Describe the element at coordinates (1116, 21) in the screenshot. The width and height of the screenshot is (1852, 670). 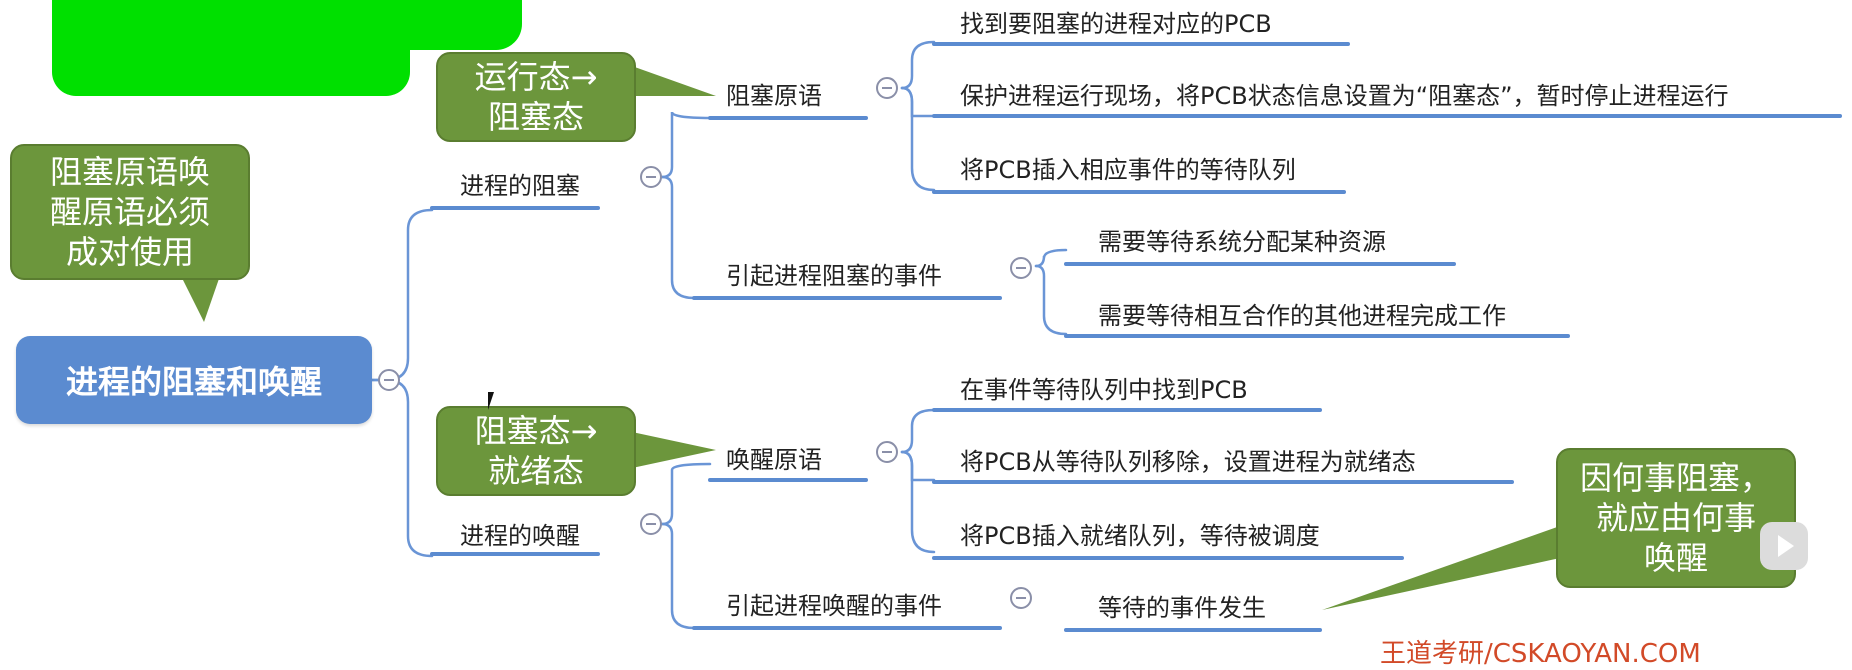
I see `leaf-node: 找到要阻塞的进程对应的PCB` at that location.